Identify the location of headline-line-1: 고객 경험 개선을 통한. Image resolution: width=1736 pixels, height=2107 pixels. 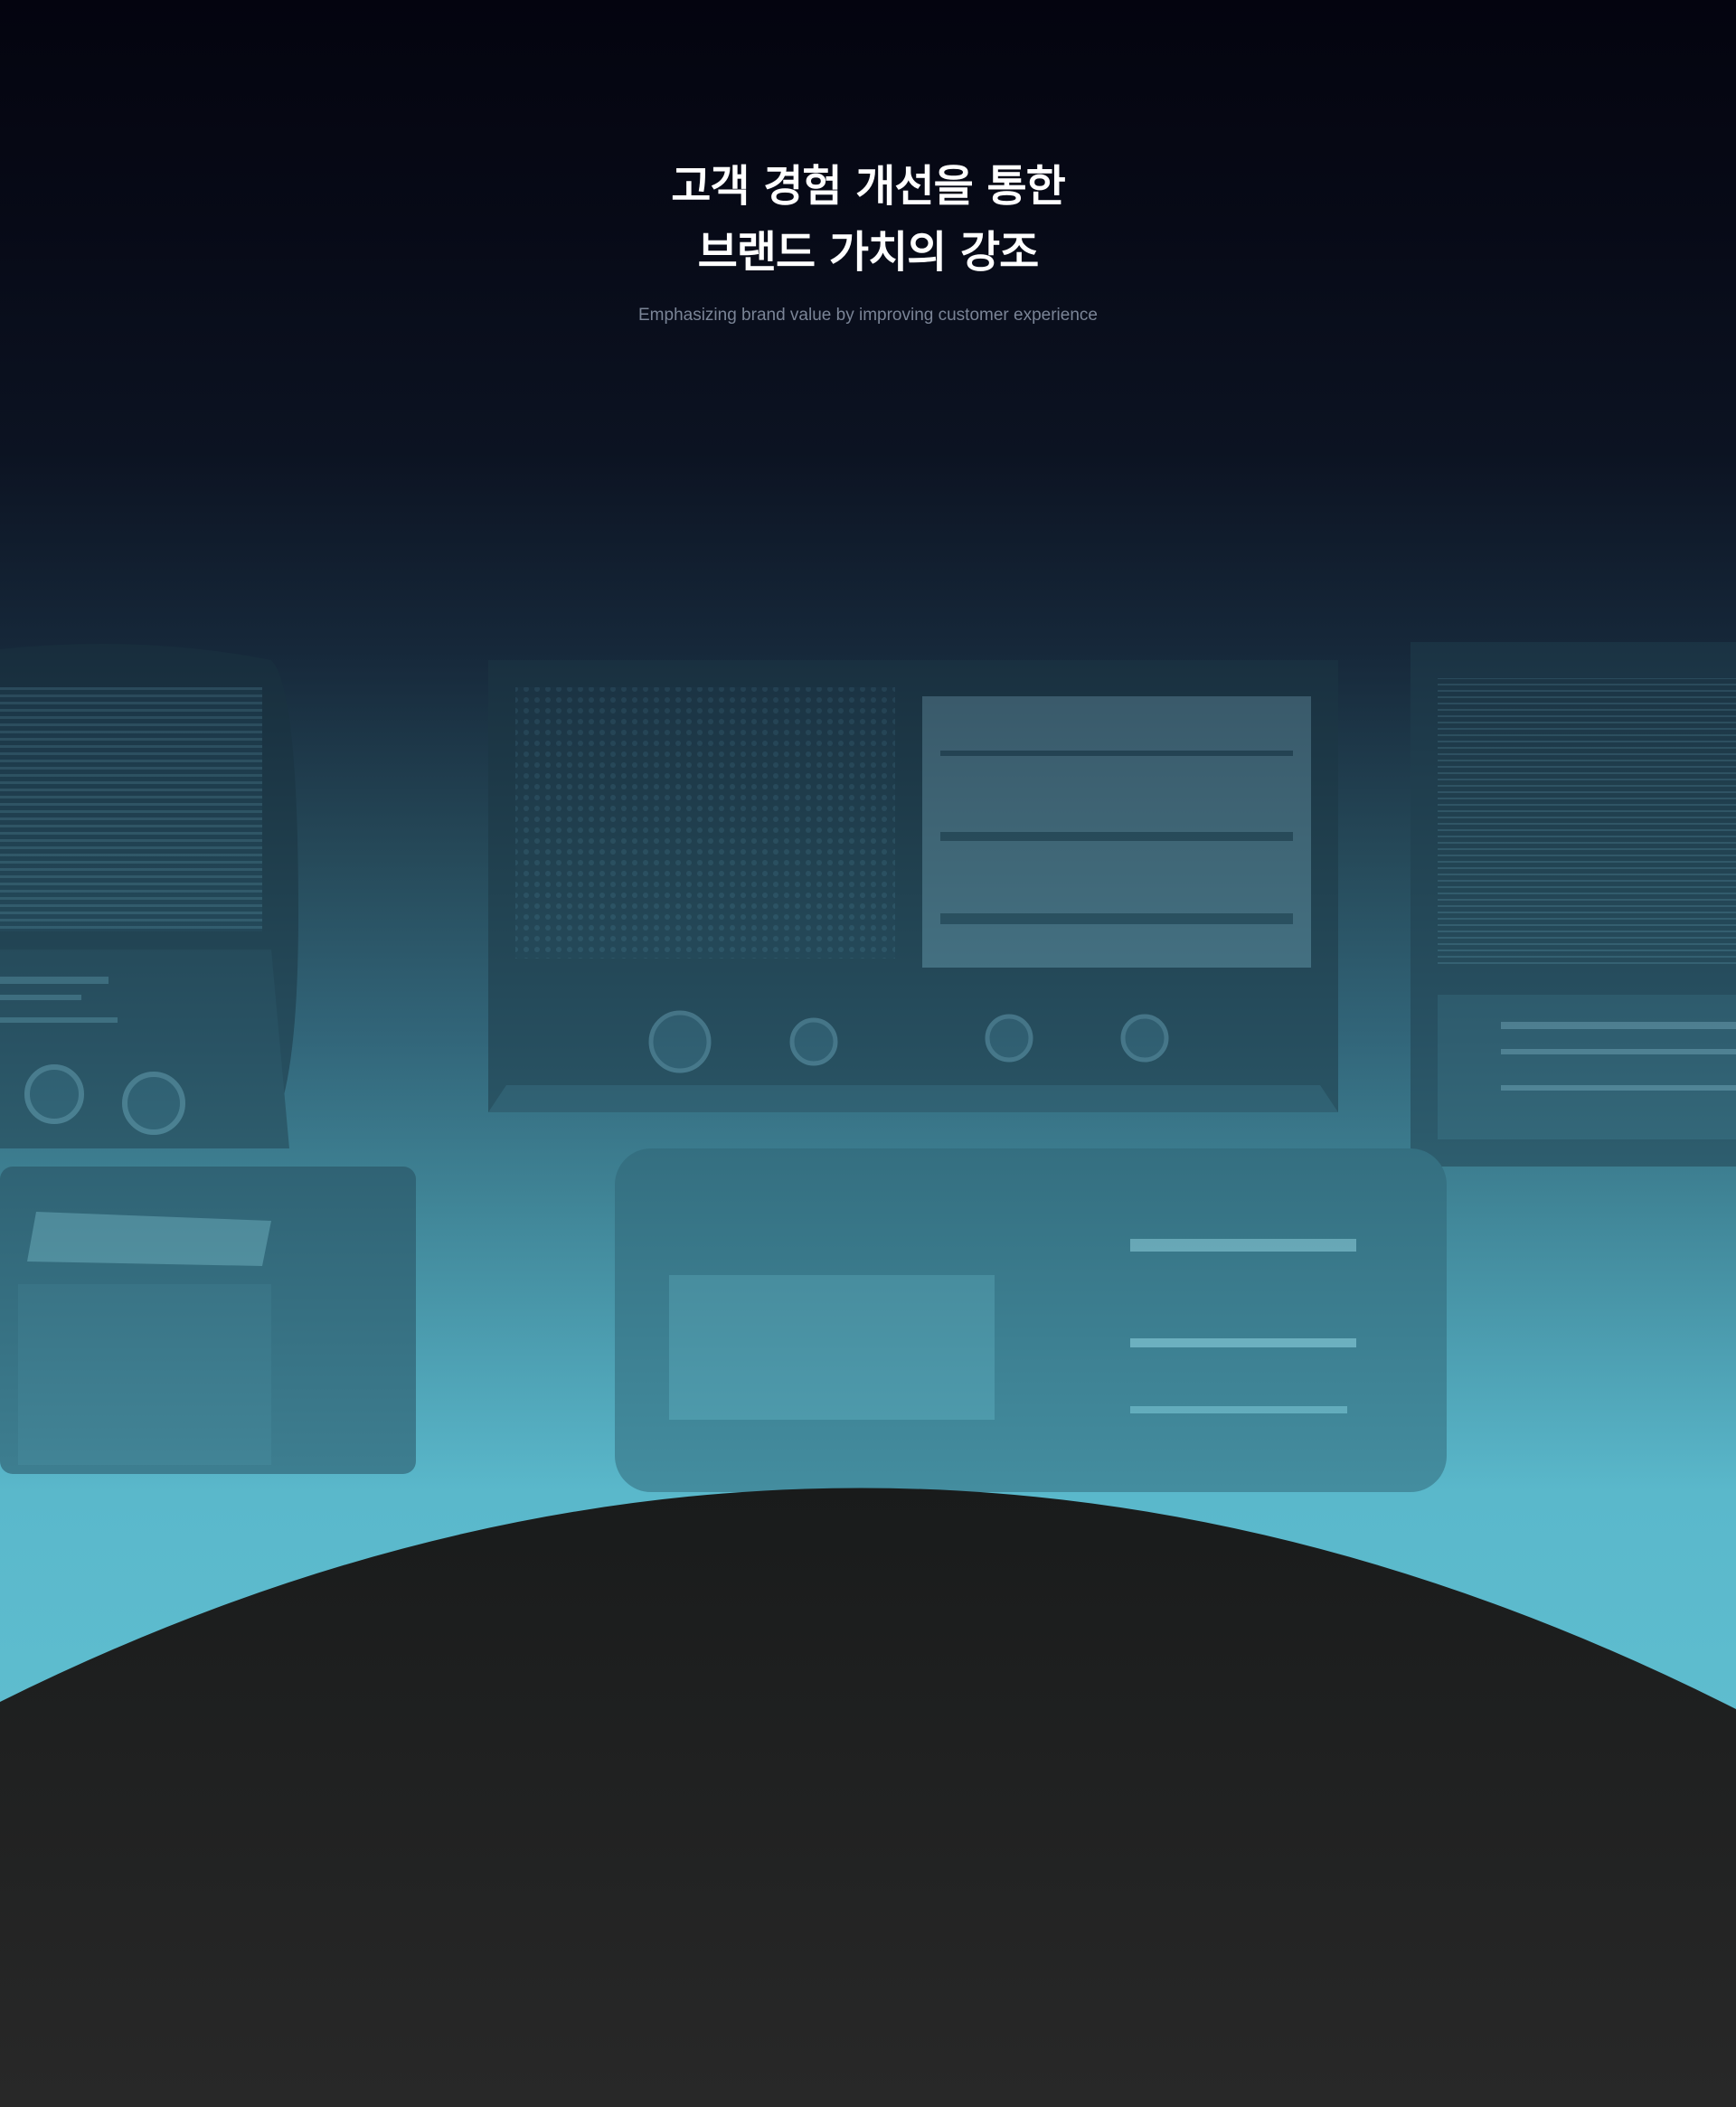
(869, 186).